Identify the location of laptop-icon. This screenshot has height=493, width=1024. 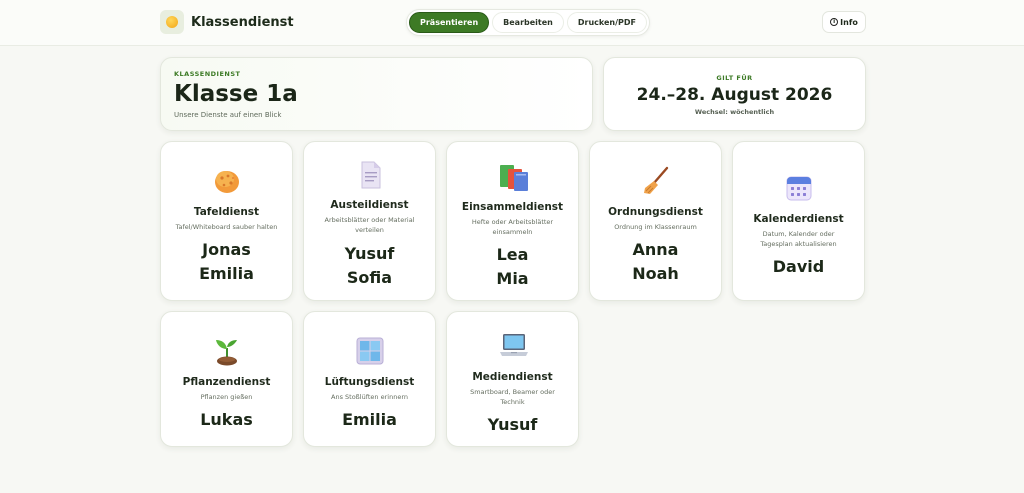
(513, 345).